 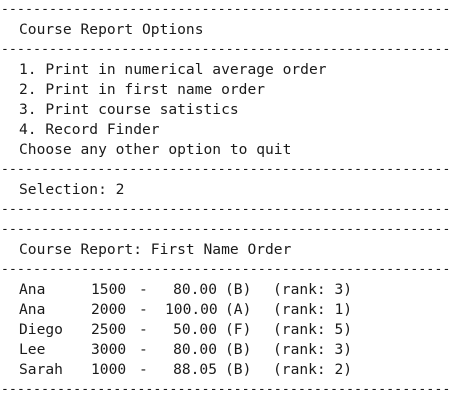 What do you see at coordinates (89, 129) in the screenshot?
I see `menu-item-record-finder: 4. Record Finder` at bounding box center [89, 129].